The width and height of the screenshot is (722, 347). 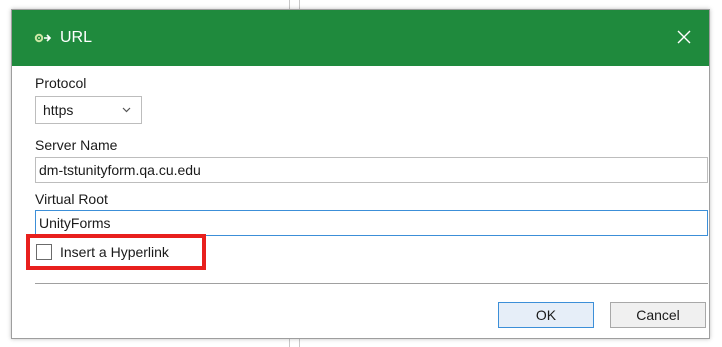 I want to click on insert-hyperlink-label: Insert a Hyperlink, so click(x=114, y=252).